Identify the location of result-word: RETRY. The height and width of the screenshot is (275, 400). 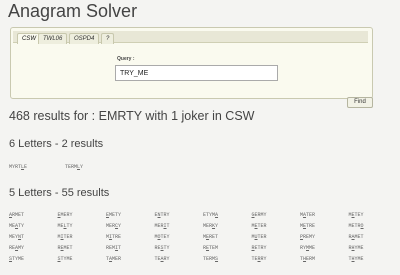
(259, 248).